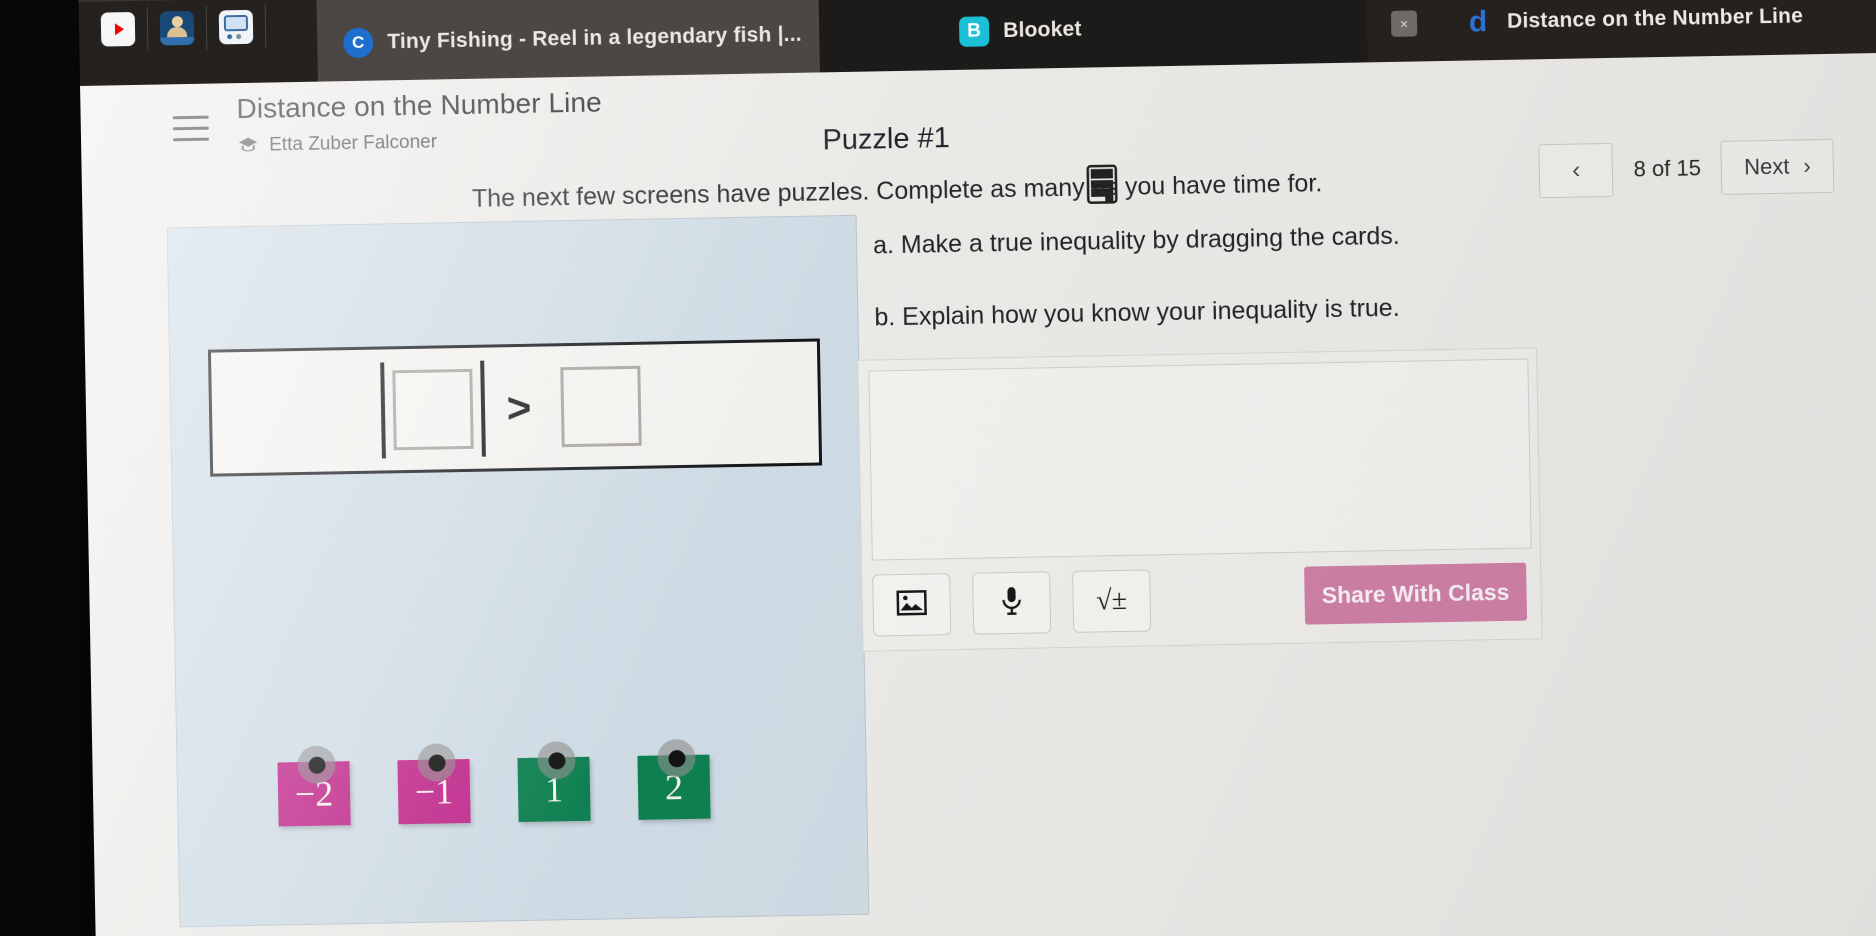  What do you see at coordinates (1404, 23) in the screenshot?
I see `tab-close-button: ×` at bounding box center [1404, 23].